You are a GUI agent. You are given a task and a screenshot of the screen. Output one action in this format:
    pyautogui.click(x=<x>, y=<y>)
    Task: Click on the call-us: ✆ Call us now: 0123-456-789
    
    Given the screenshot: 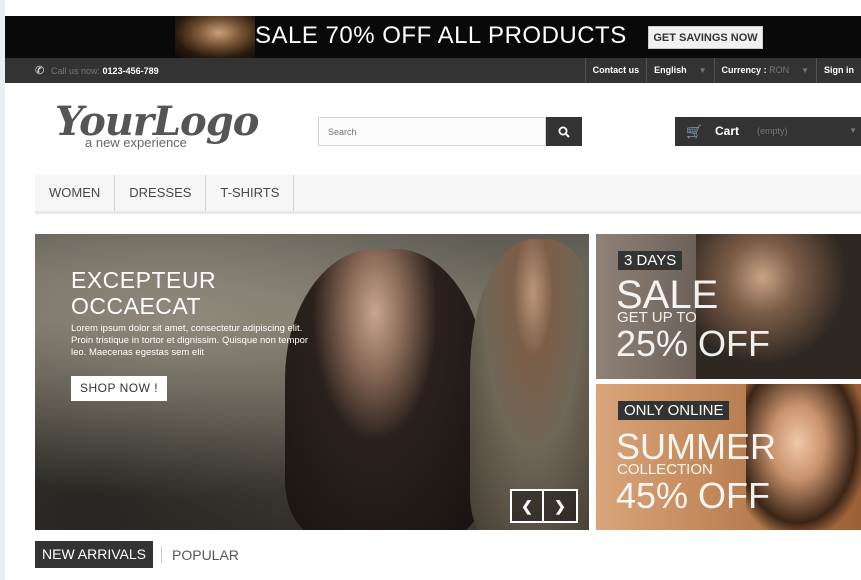 What is the action you would take?
    pyautogui.click(x=97, y=70)
    